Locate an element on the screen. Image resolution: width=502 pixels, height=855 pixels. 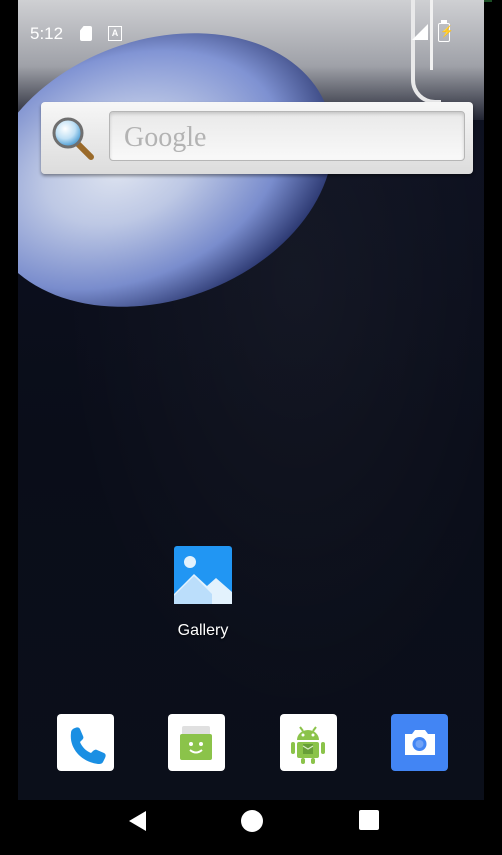
status-bar: 5:12 A ⚡ is located at coordinates (253, 36).